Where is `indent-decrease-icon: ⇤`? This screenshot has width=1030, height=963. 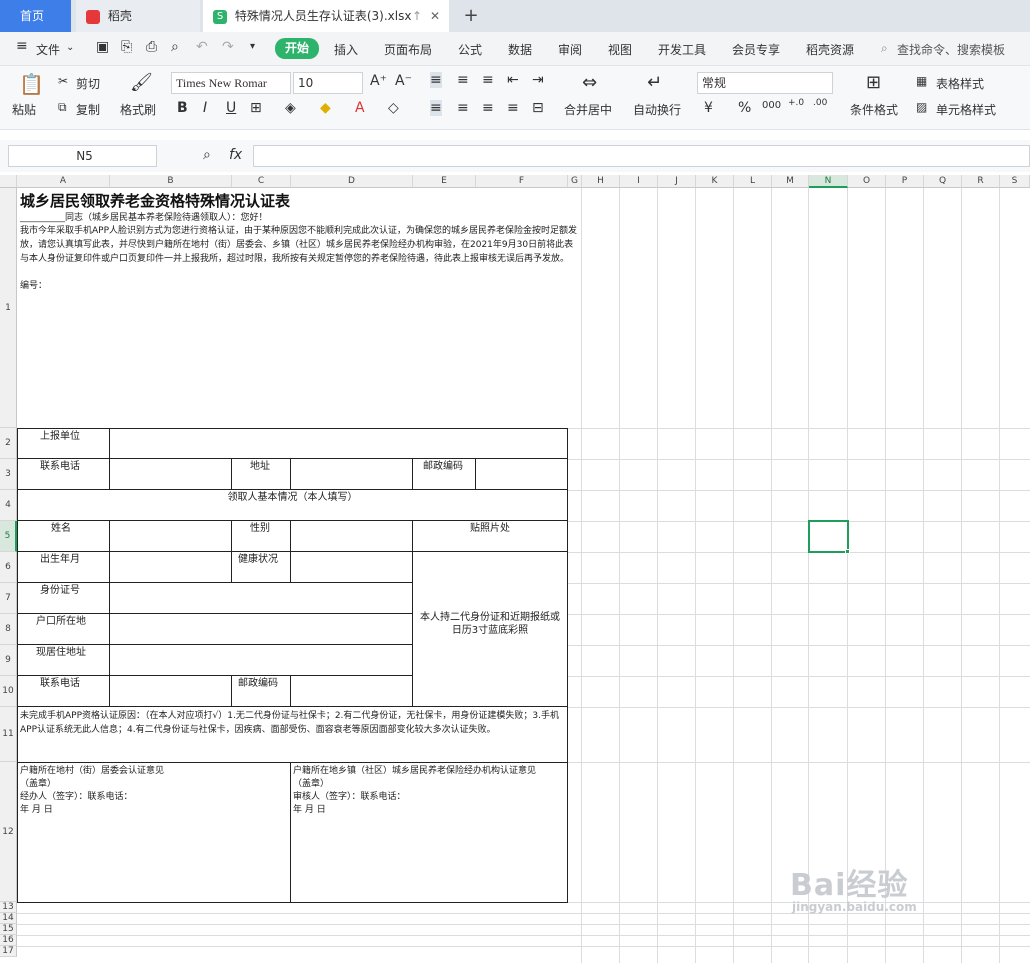
indent-decrease-icon: ⇤ is located at coordinates (513, 80).